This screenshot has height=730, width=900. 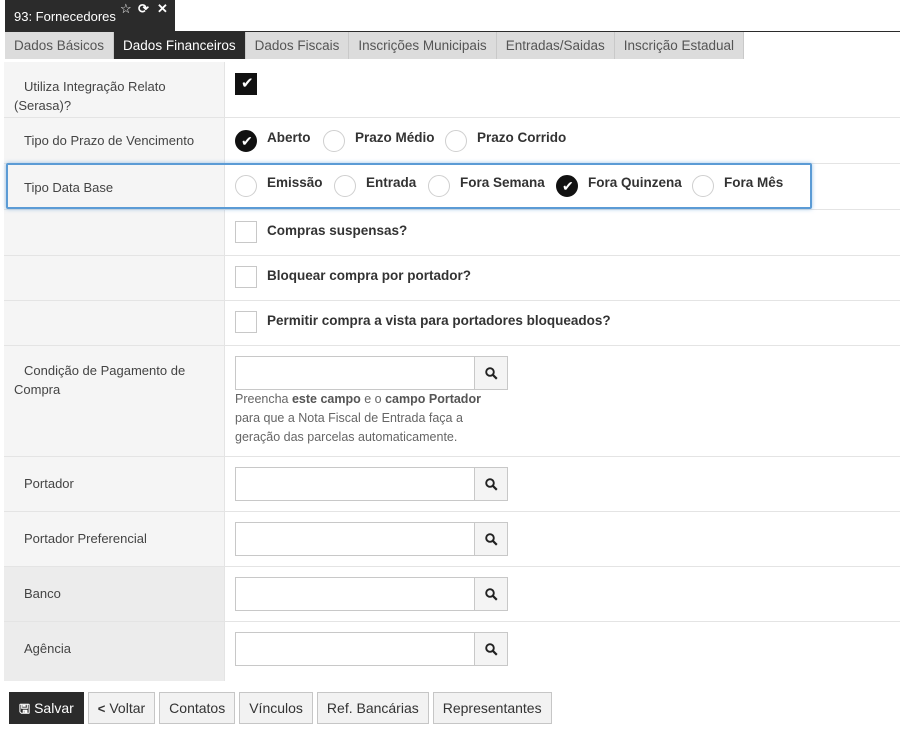 I want to click on portador-preferencial-search-button, so click(x=491, y=539).